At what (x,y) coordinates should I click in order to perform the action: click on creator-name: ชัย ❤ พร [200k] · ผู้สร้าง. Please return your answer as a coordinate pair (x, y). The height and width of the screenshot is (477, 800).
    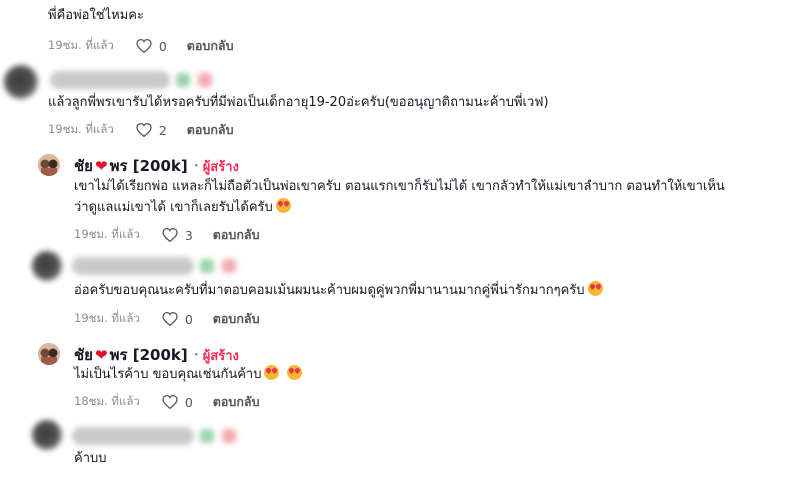
    Looking at the image, I should click on (156, 166).